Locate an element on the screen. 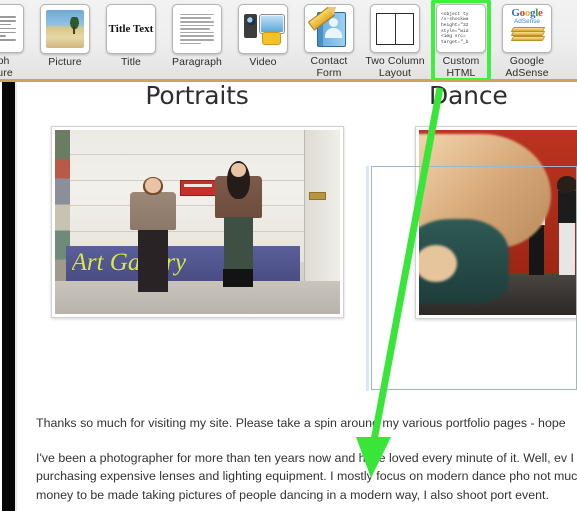 The image size is (577, 511). label-line-2: HTML is located at coordinates (461, 72).